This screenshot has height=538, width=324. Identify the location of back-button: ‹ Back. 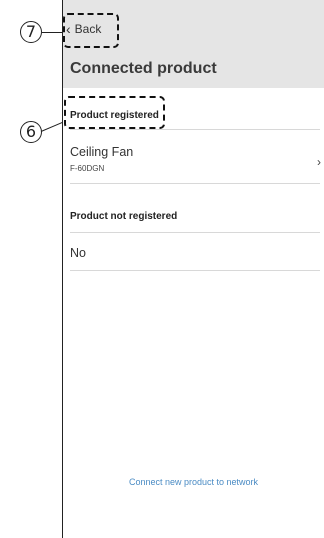
(83, 29).